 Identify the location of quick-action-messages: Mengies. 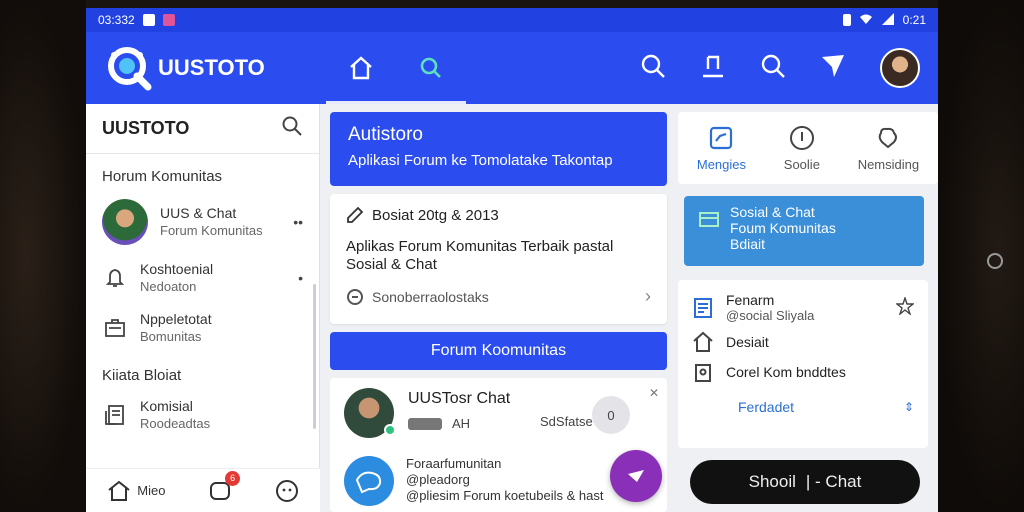
(721, 148).